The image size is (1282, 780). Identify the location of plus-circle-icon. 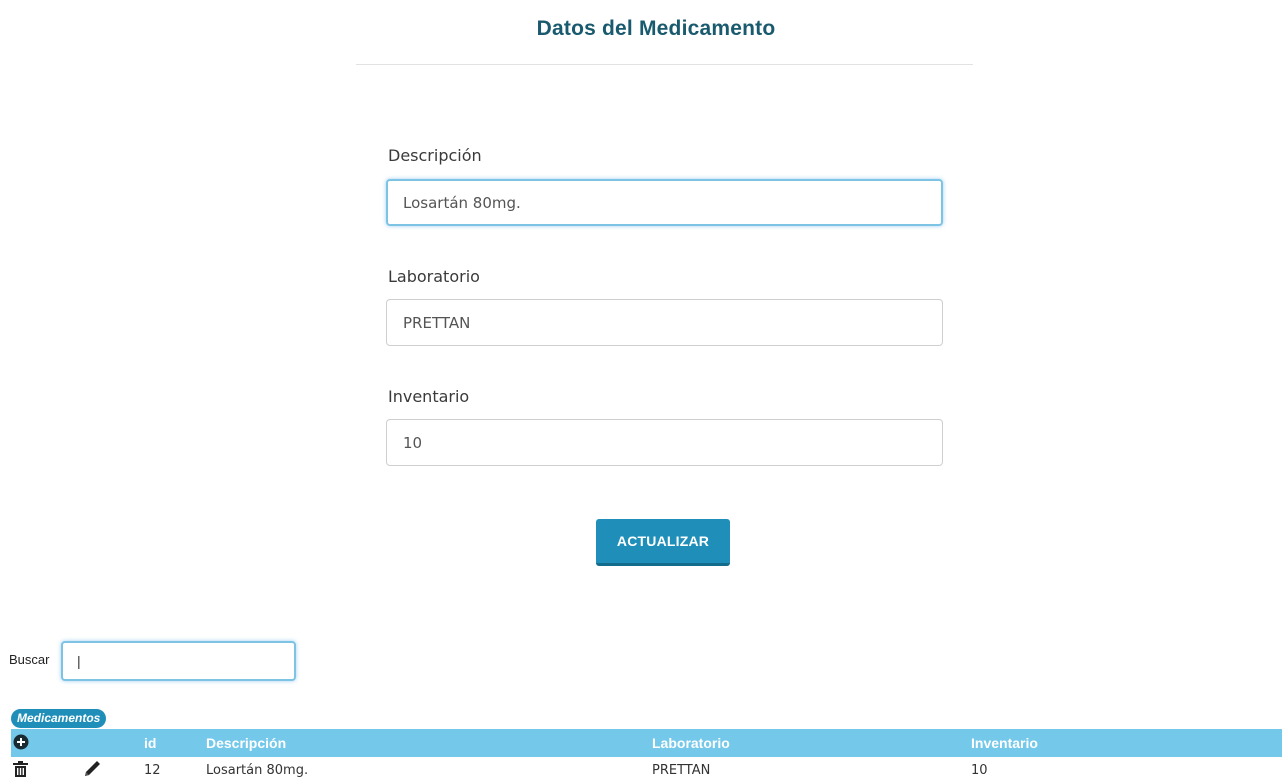
(21, 743).